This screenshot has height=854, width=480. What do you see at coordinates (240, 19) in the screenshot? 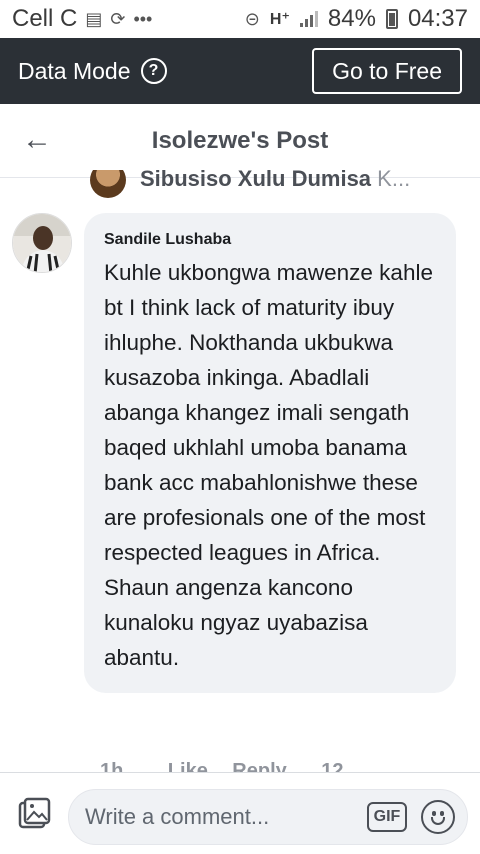
I see `status-bar: Cell C ▤ ⟳ ••• ⊝ H⁺ 84% 04:37` at bounding box center [240, 19].